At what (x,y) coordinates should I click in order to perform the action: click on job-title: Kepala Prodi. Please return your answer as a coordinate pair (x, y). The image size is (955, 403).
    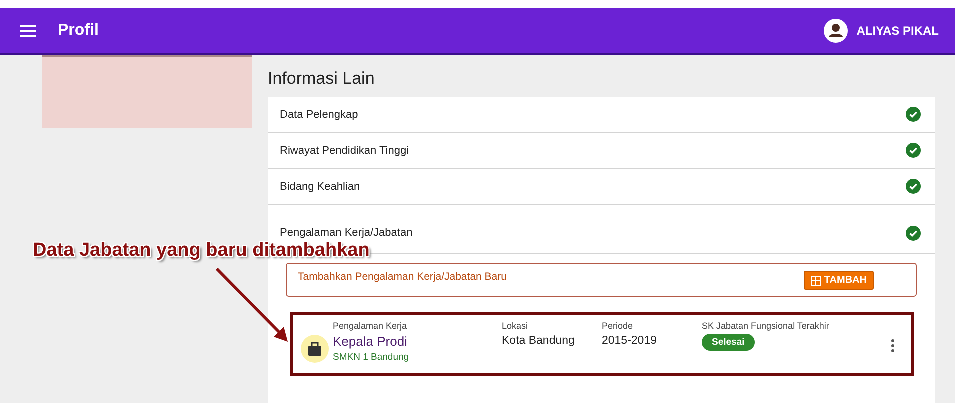
    Looking at the image, I should click on (370, 341).